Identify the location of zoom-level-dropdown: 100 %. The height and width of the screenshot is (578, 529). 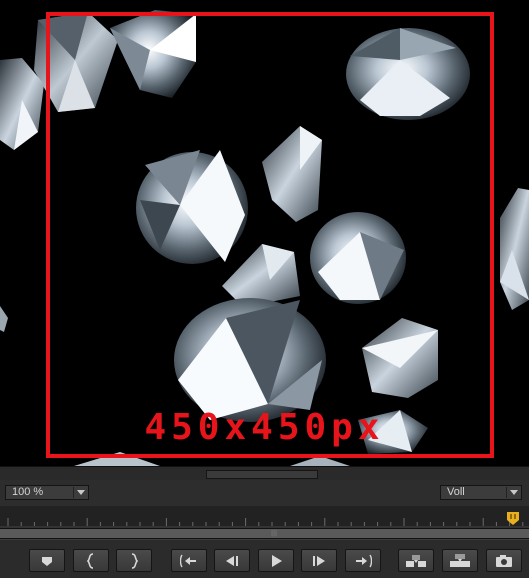
(47, 492).